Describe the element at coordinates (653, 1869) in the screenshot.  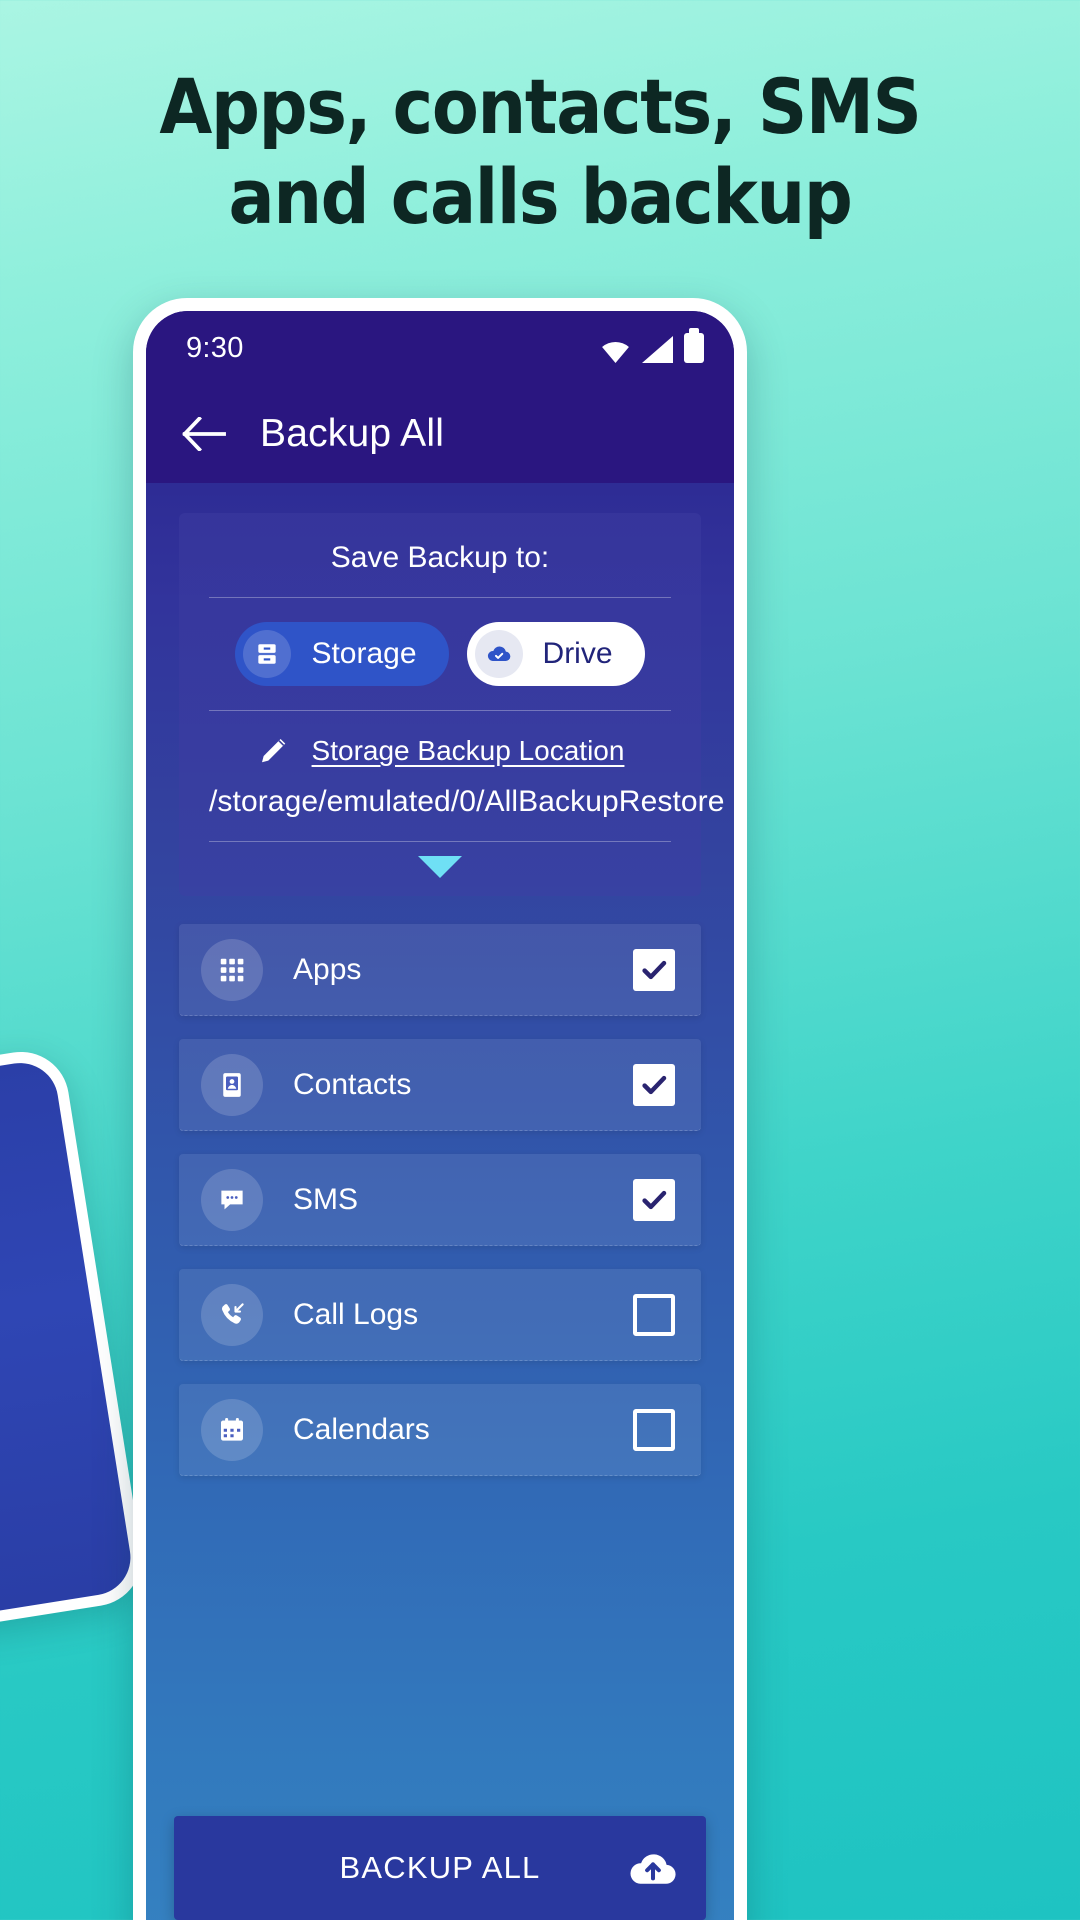
I see `cloud-upload-icon` at that location.